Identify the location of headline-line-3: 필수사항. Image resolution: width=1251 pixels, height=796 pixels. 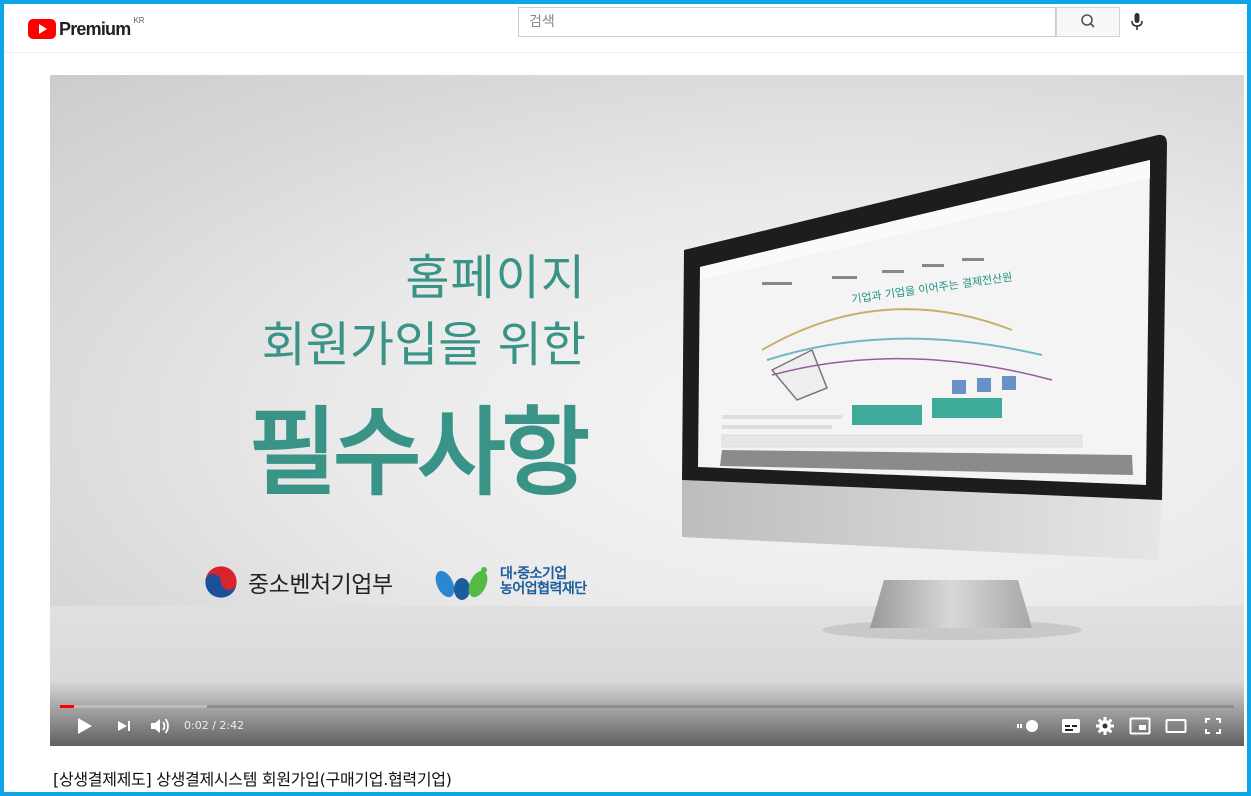
(419, 453).